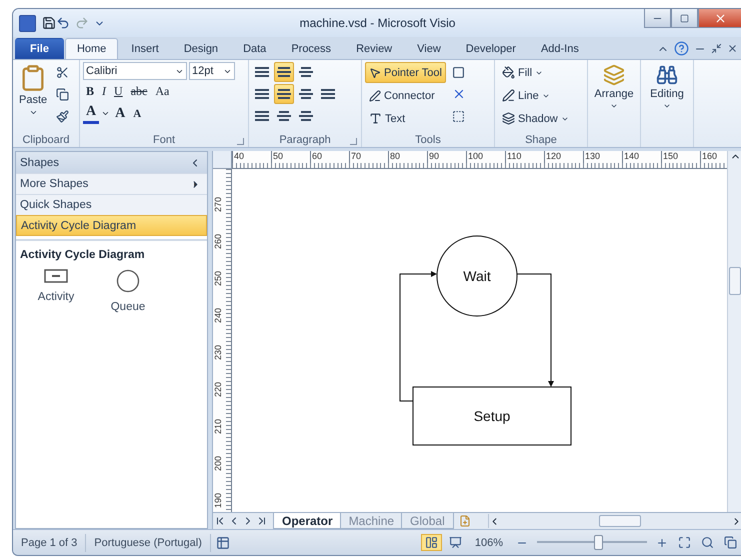 The height and width of the screenshot is (558, 741). I want to click on normal-view-button, so click(431, 542).